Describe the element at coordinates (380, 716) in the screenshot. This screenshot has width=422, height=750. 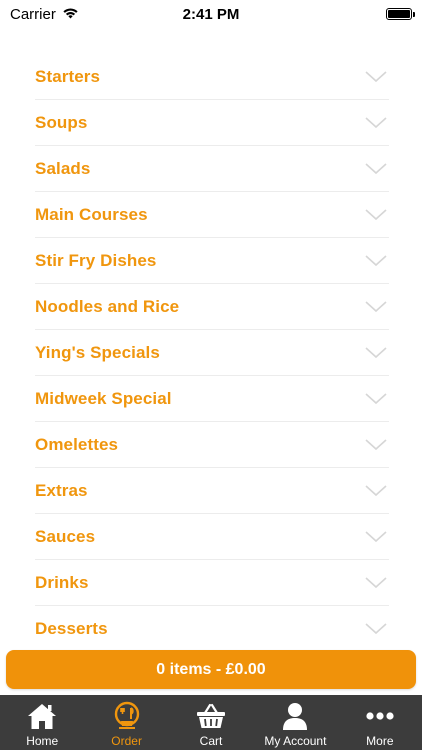
I see `more-icon` at that location.